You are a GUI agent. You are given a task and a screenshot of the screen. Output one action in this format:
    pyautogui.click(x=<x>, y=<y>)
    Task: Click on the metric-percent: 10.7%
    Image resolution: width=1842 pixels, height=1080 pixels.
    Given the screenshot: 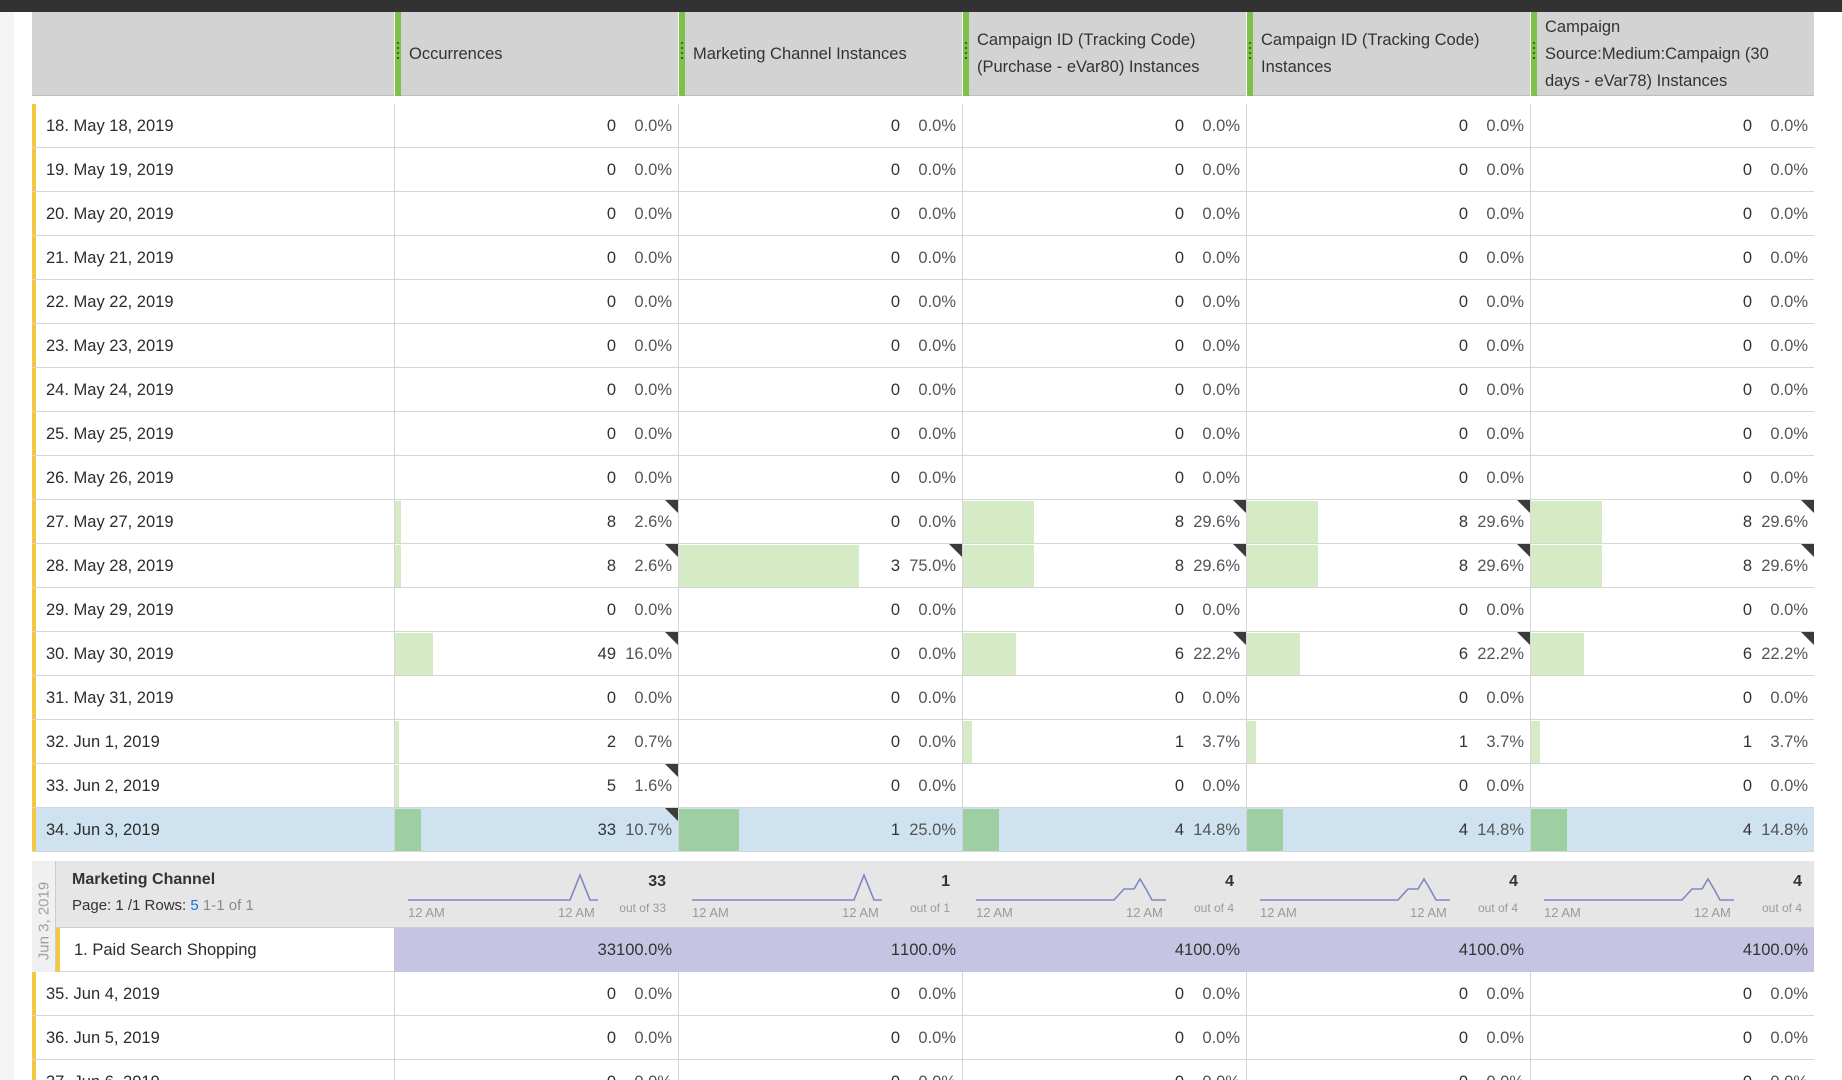 What is the action you would take?
    pyautogui.click(x=648, y=830)
    